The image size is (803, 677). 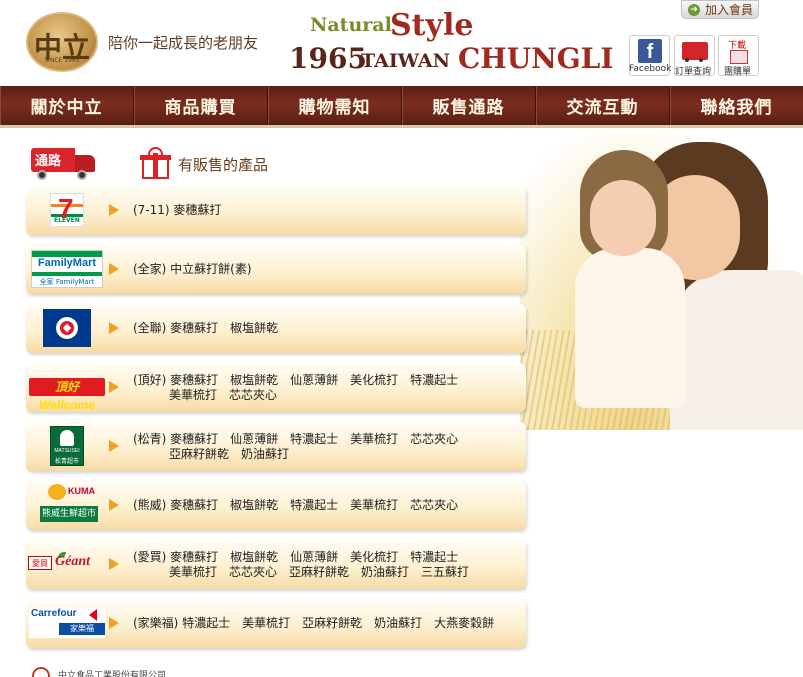 What do you see at coordinates (67, 504) in the screenshot?
I see `store-logo-kuma: KUMA 熊威生鮮超市` at bounding box center [67, 504].